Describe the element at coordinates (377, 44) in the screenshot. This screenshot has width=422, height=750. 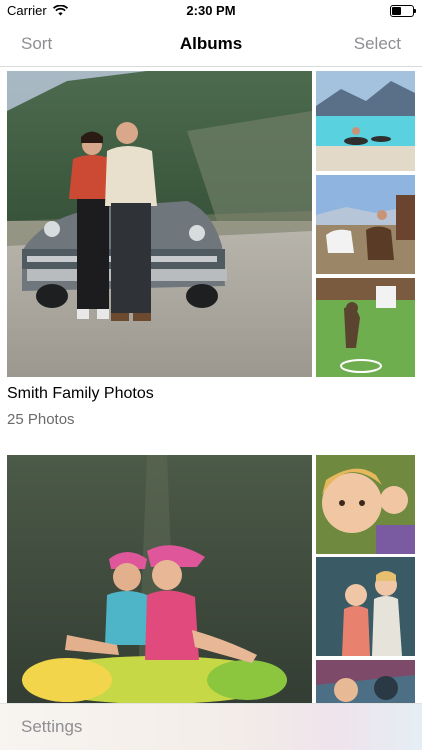
I see `select-button: Select` at that location.